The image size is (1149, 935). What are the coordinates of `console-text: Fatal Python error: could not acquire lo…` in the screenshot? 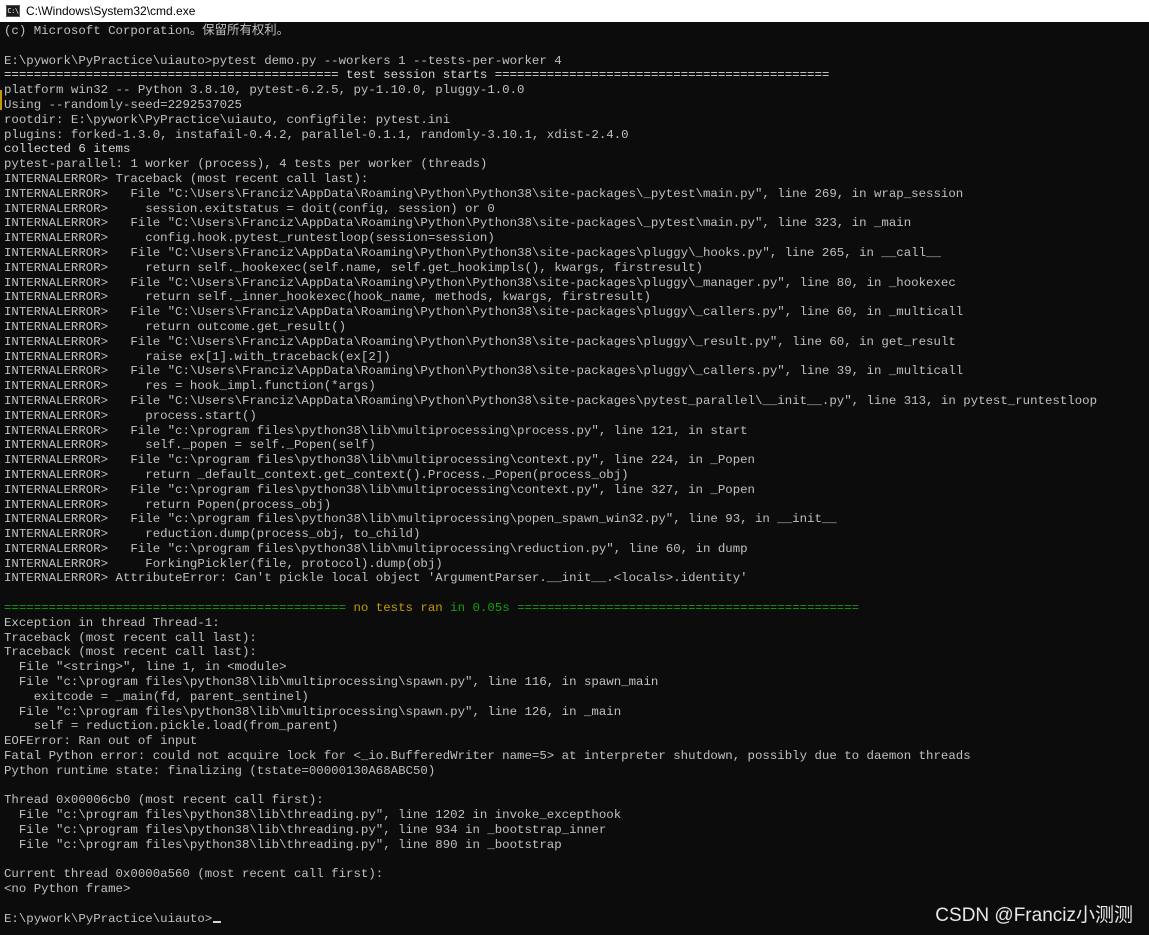 It's located at (487, 756).